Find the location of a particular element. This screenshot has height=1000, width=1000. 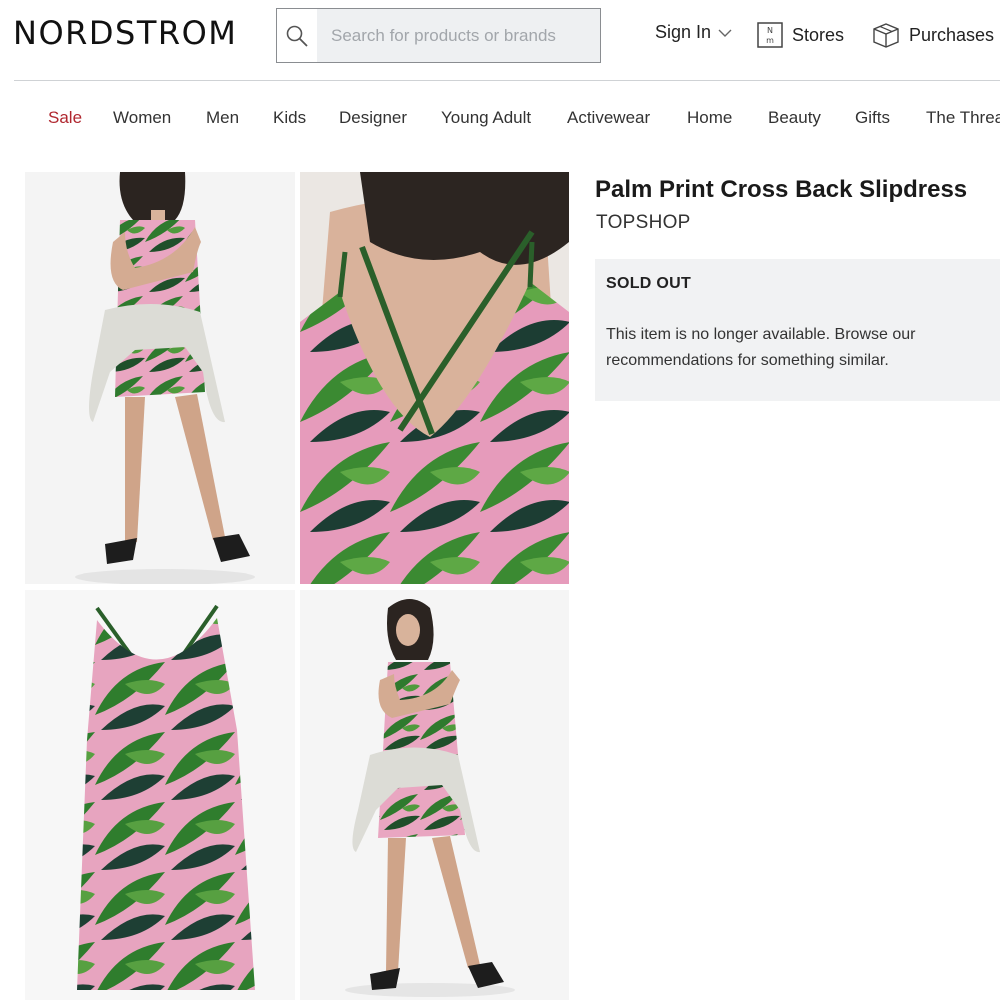

nav-the-thread: The Threa is located at coordinates (963, 118).